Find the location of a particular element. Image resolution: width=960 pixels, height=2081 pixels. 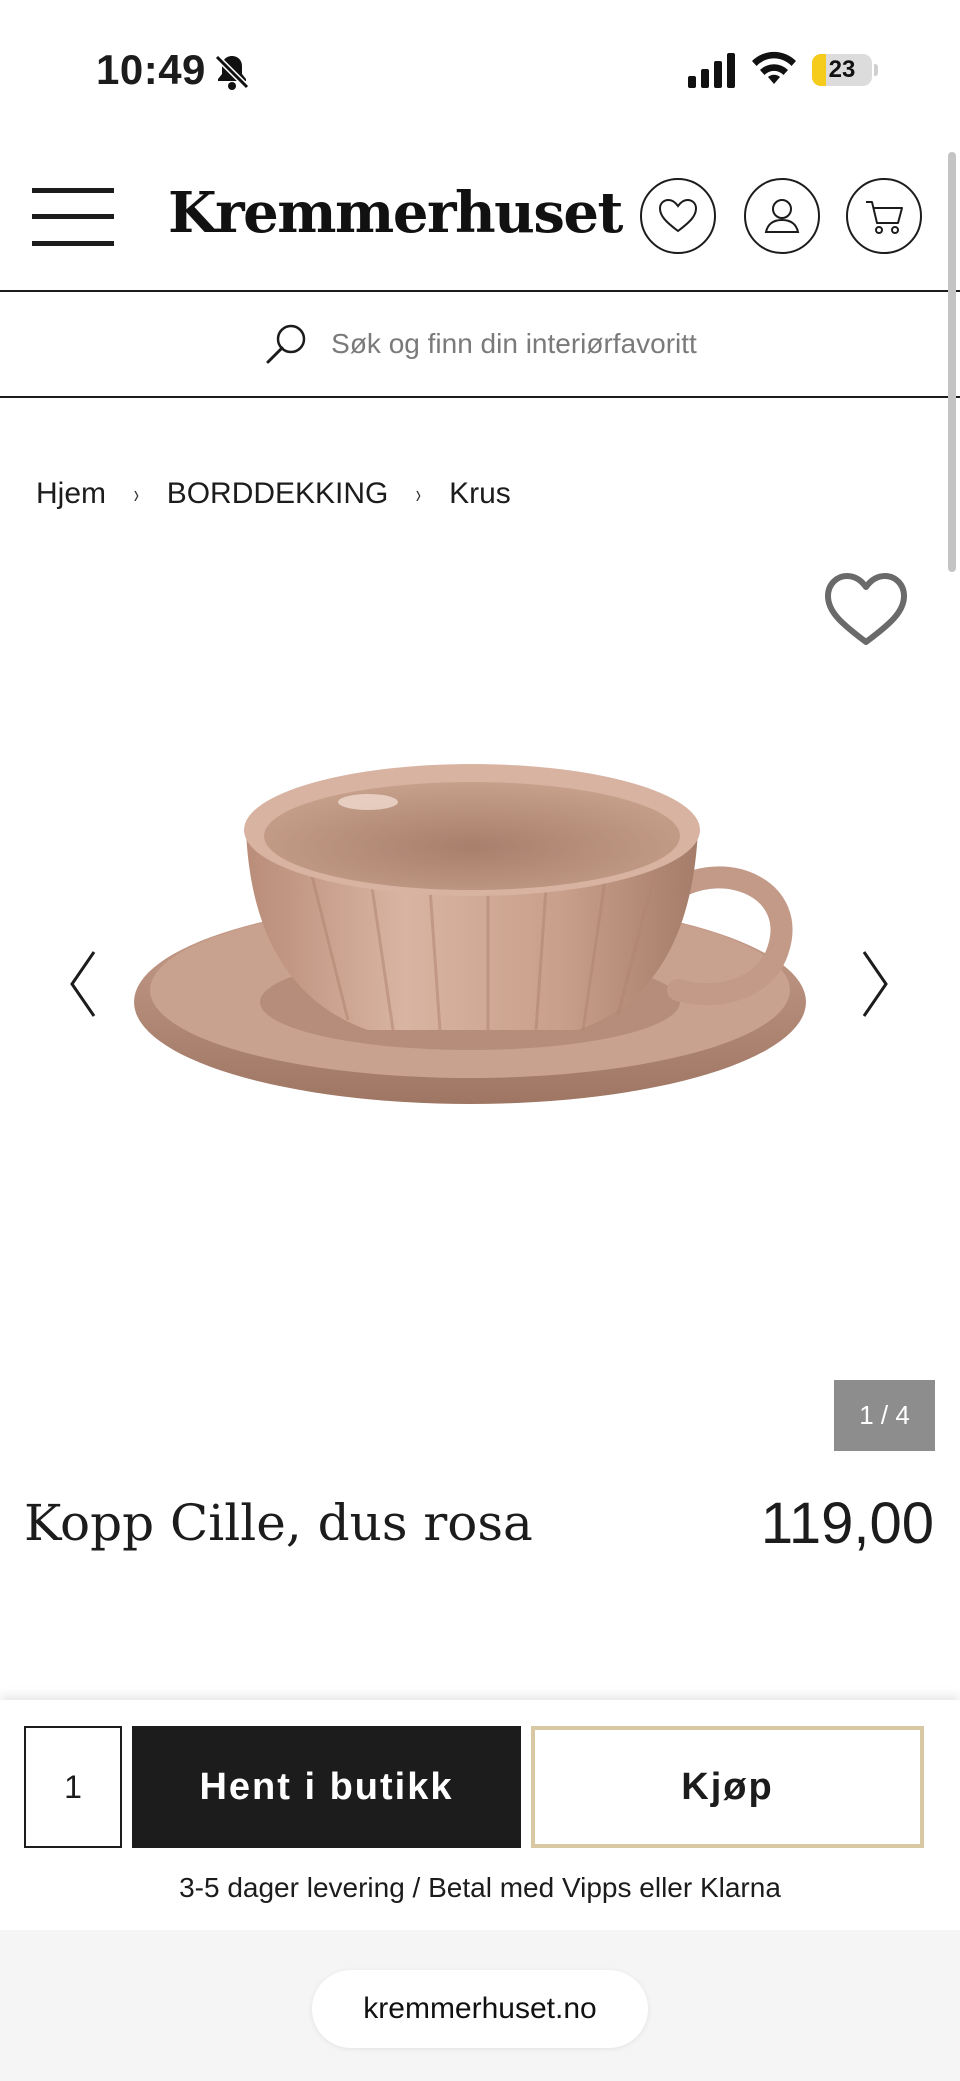

bell-slash-icon is located at coordinates (232, 72).